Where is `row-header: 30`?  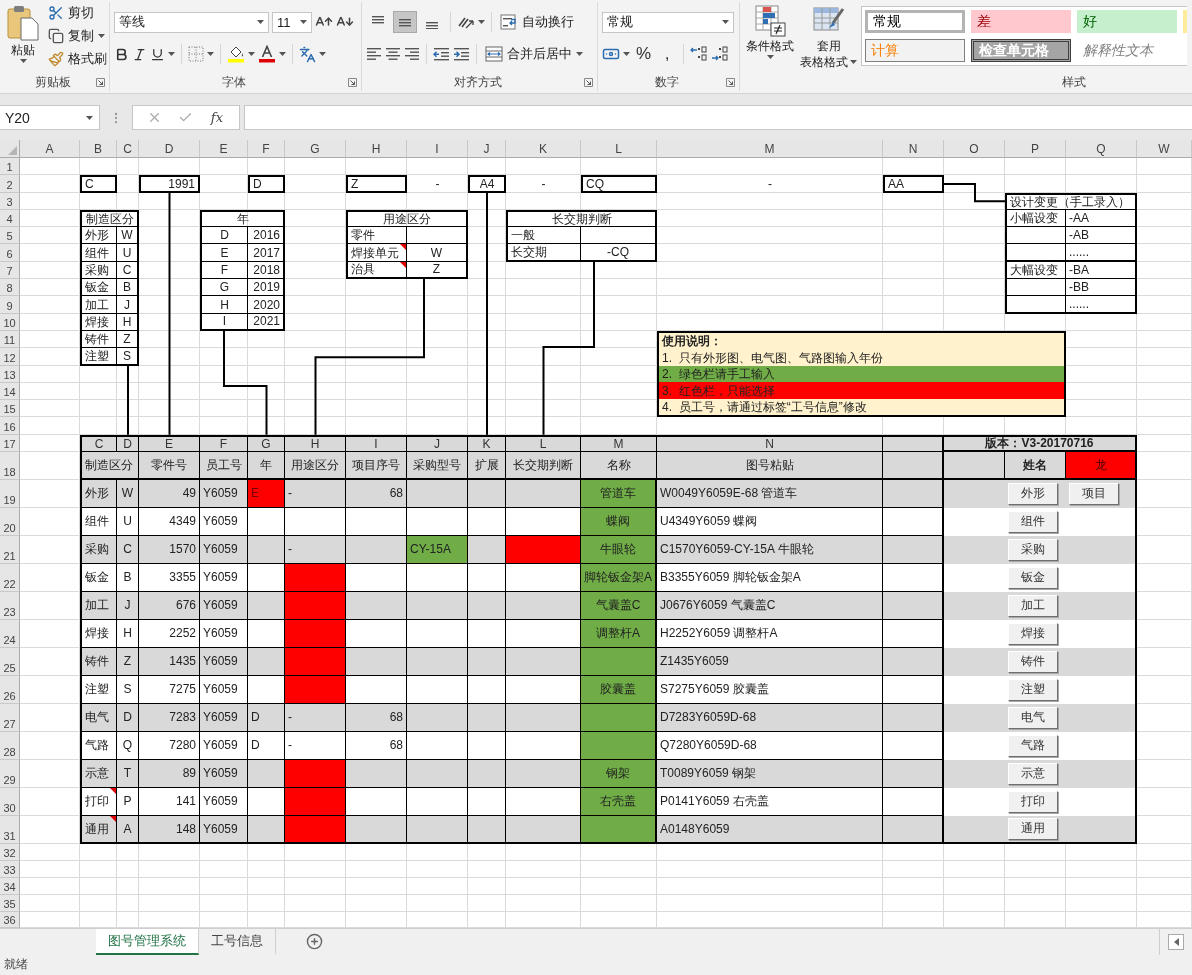
row-header: 30 is located at coordinates (10, 801).